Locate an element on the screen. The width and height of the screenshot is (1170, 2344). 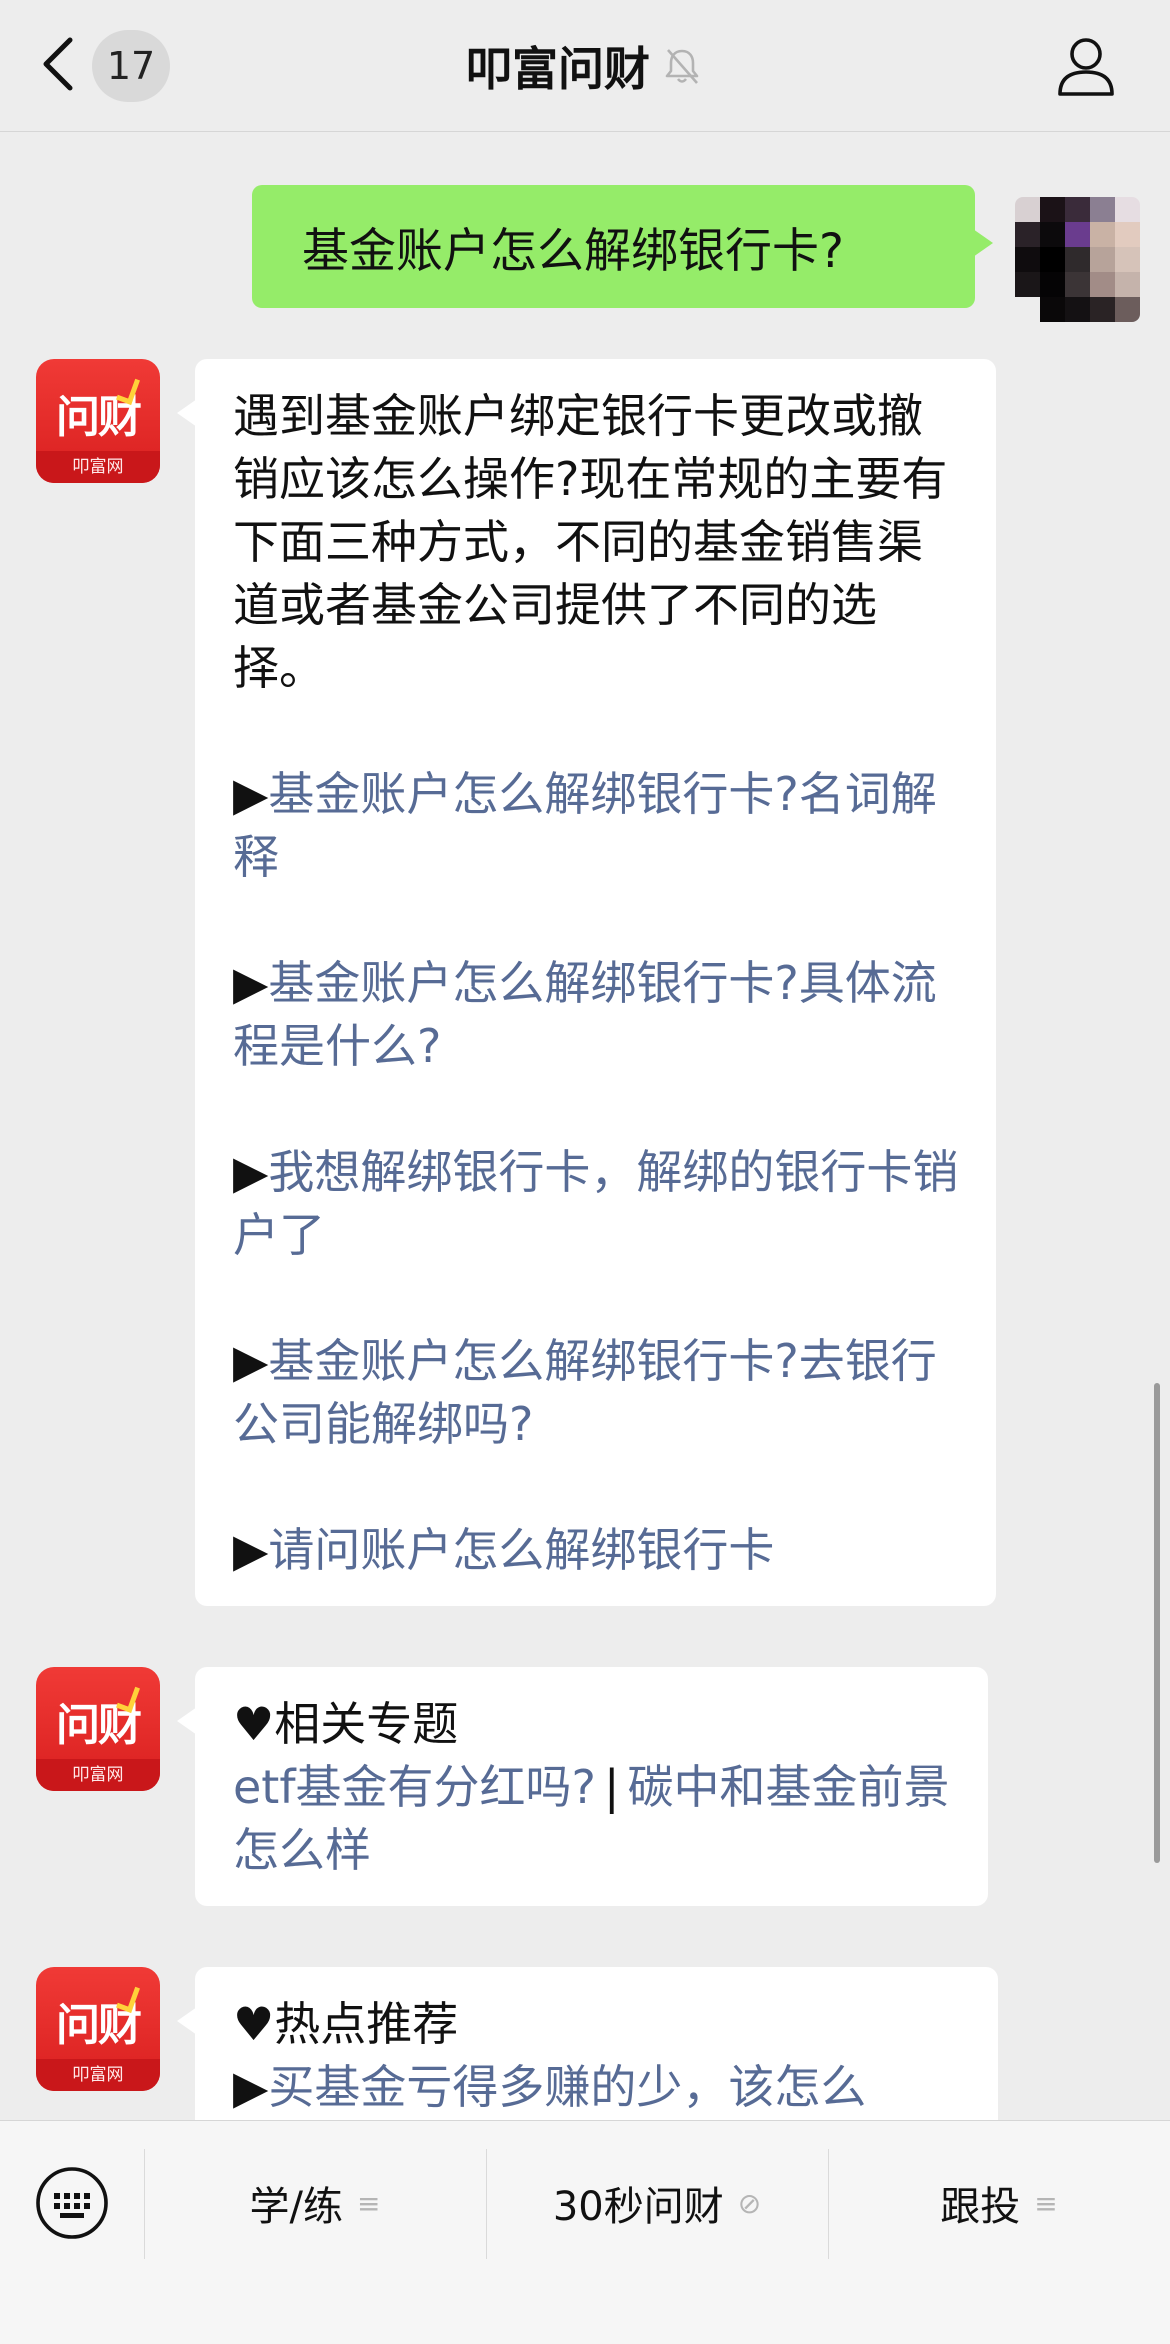
related-question-item: ▶基金账户怎么解绑银行卡?去银行公司能解绑吗? is located at coordinates (596, 1393).